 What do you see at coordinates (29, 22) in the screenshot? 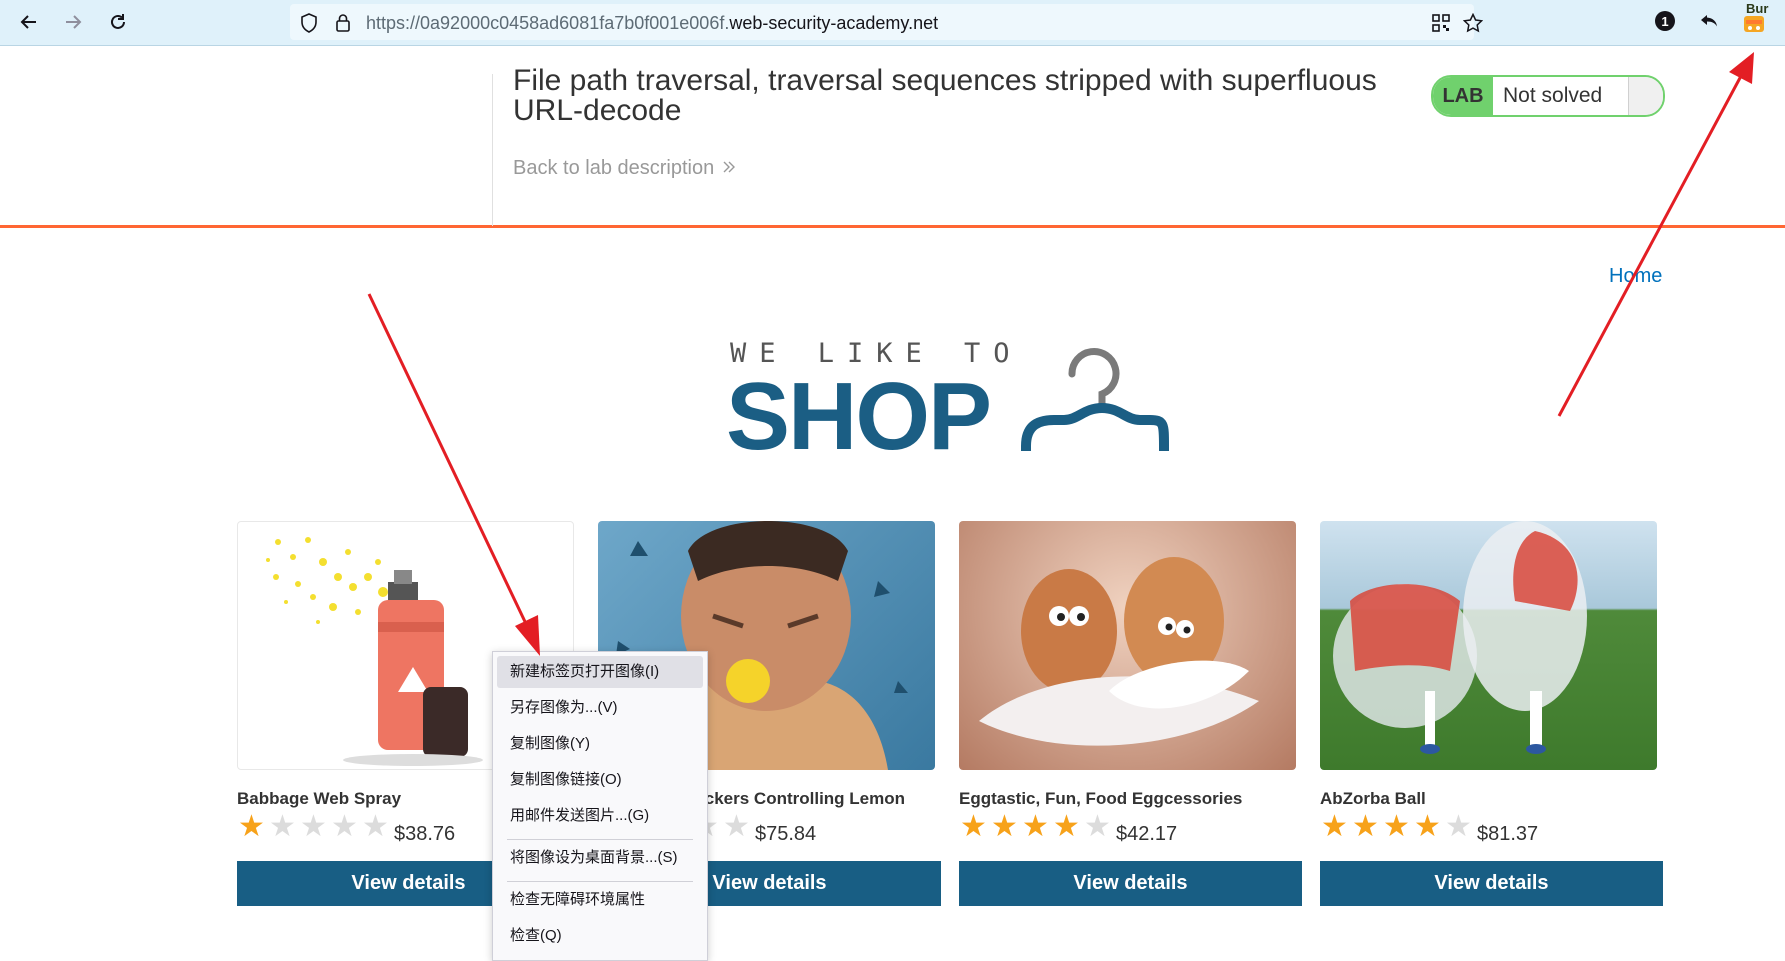
I see `back-arrow-icon` at bounding box center [29, 22].